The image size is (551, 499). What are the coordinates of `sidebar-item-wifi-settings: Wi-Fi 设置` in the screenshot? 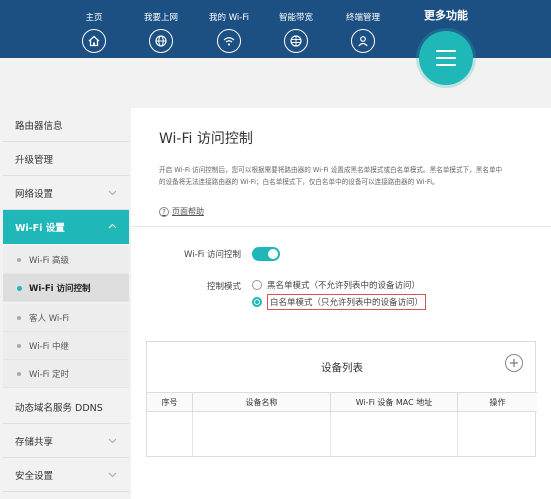 It's located at (66, 227).